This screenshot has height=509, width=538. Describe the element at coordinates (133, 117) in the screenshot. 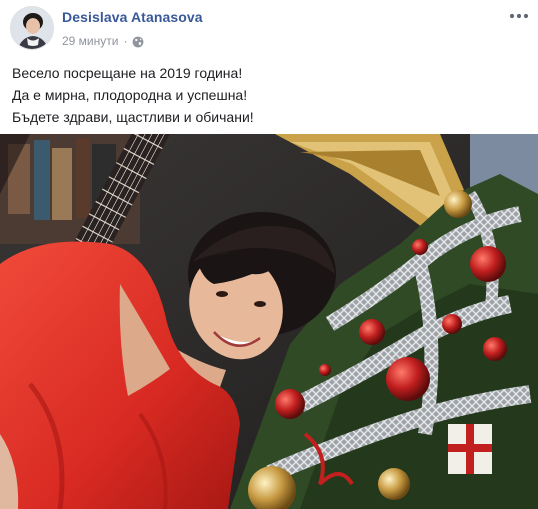

I see `post-text-line-3: Бъдете здрави, щастливи и обичани!` at that location.